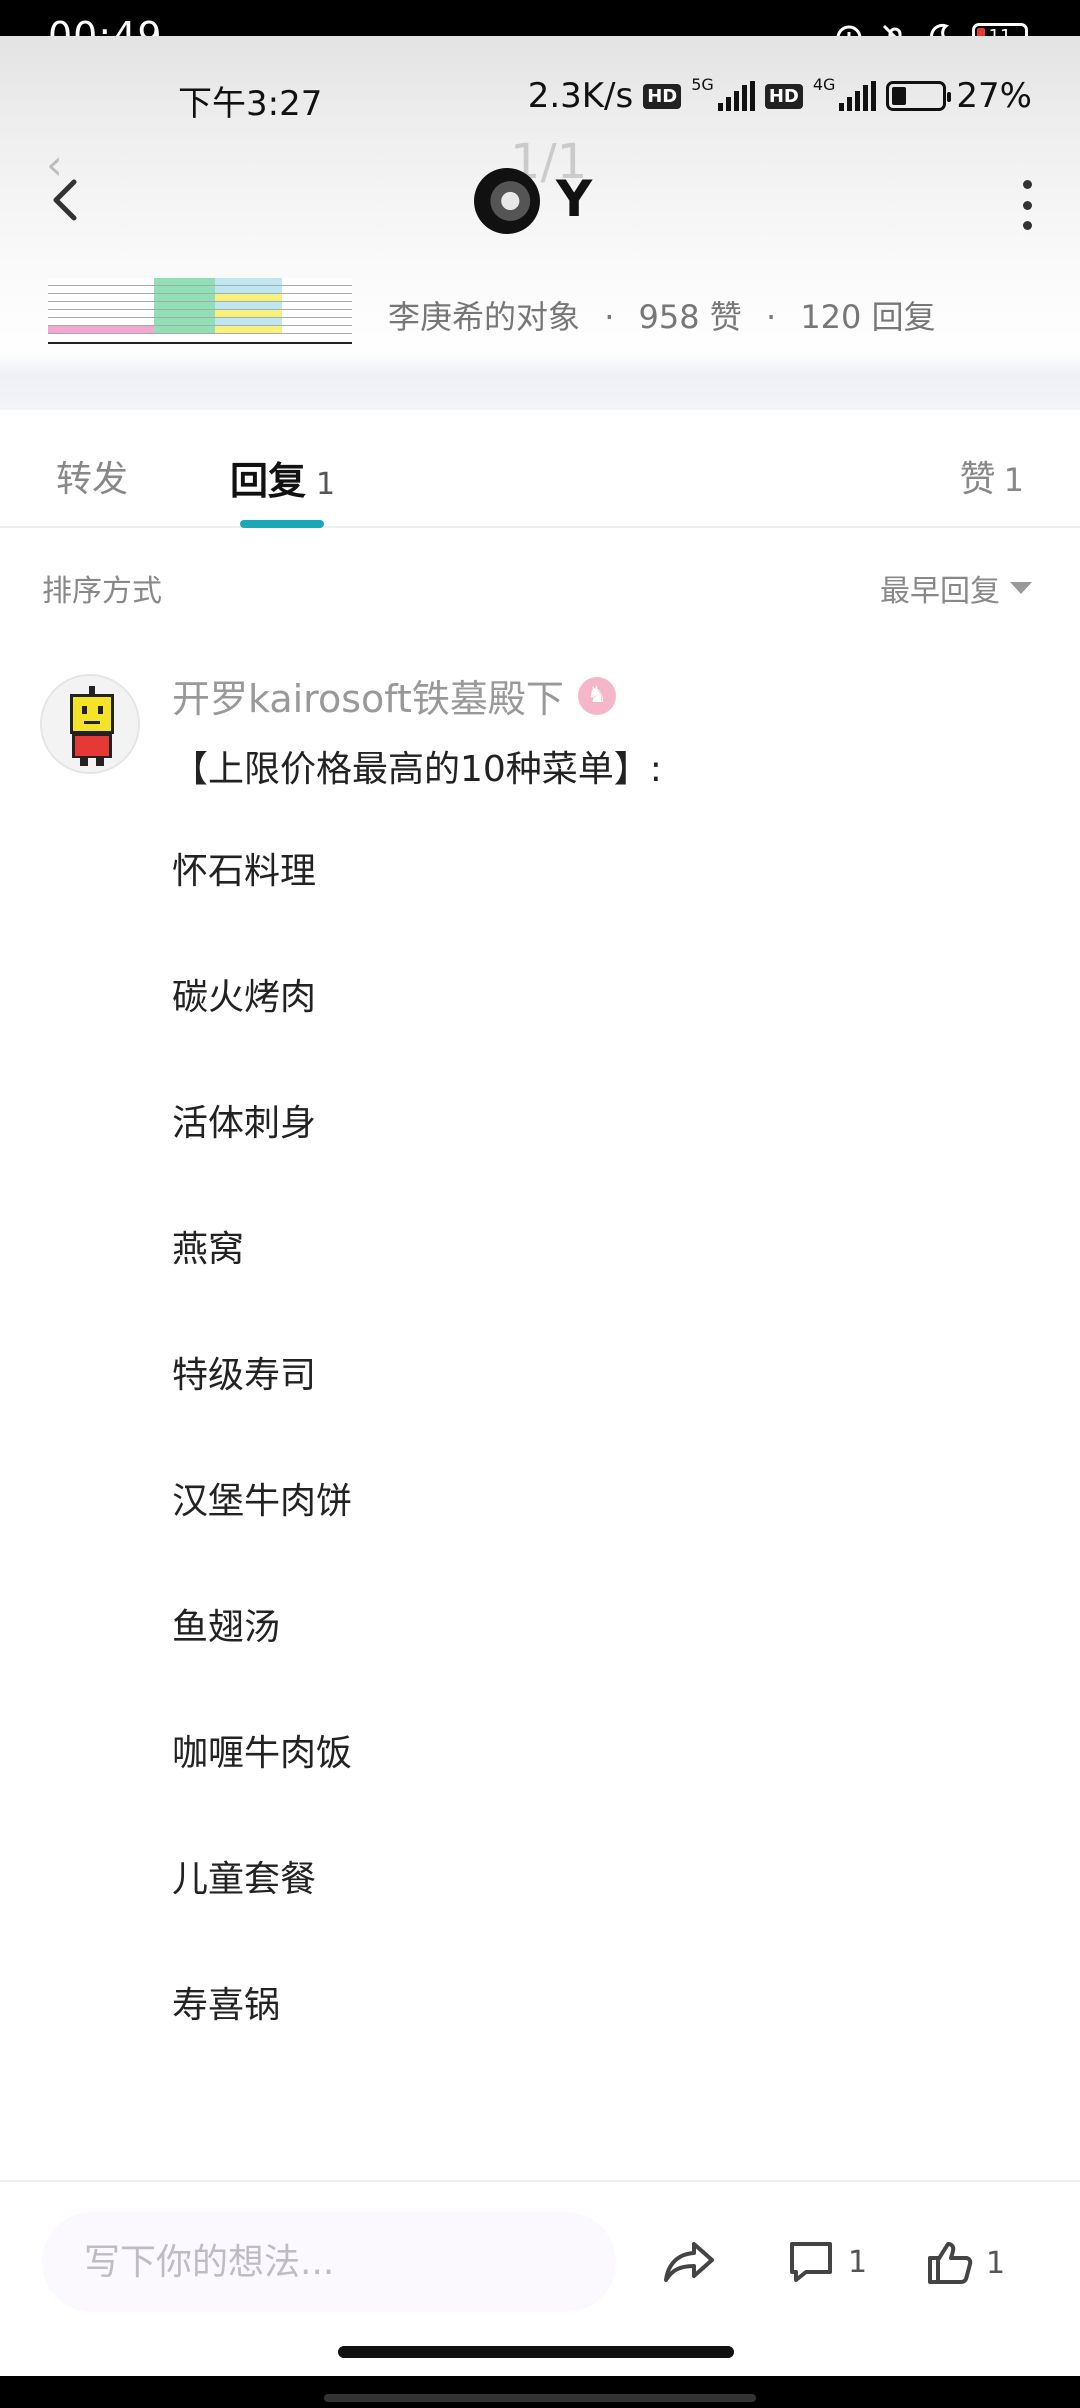  What do you see at coordinates (244, 1123) in the screenshot?
I see `dish-item: 活体刺身` at bounding box center [244, 1123].